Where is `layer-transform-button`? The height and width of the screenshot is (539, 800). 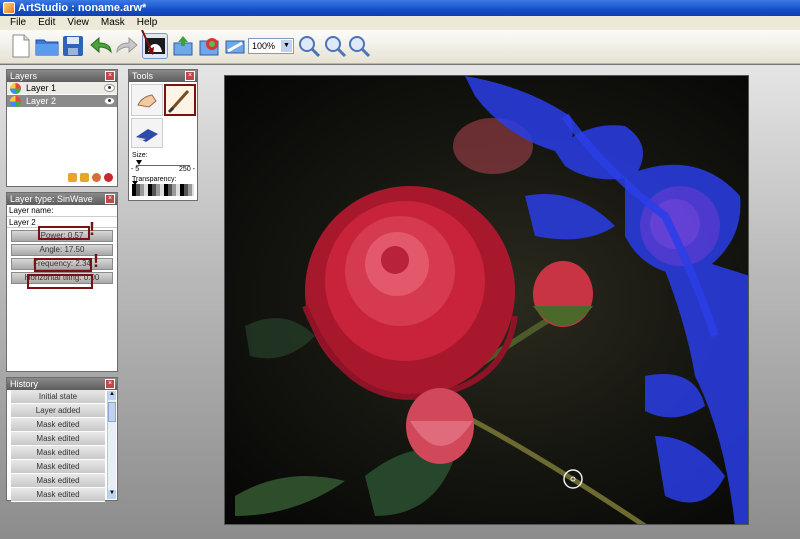
layer-transform-button is located at coordinates (235, 46).